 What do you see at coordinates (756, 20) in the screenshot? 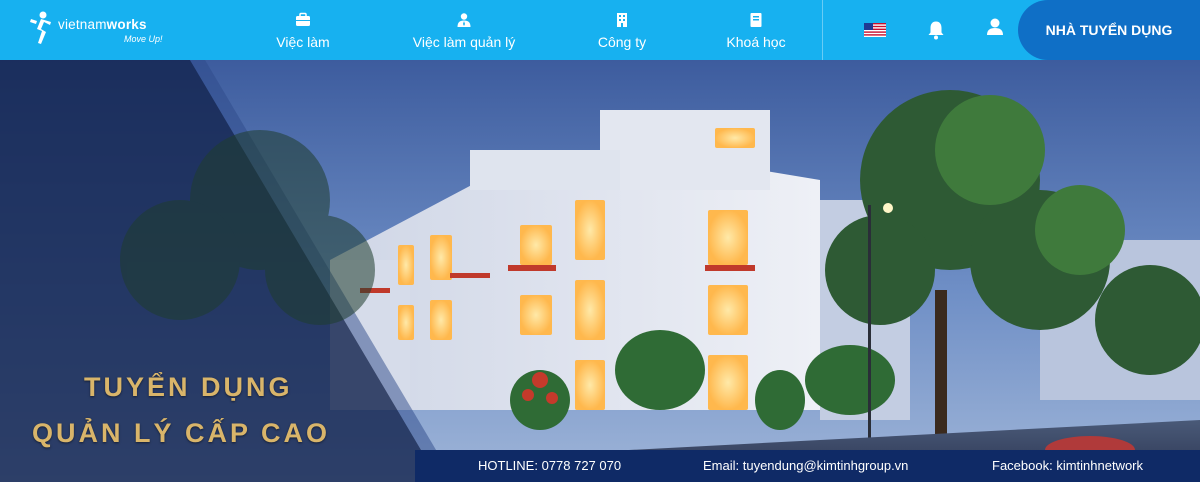
I see `book-icon` at bounding box center [756, 20].